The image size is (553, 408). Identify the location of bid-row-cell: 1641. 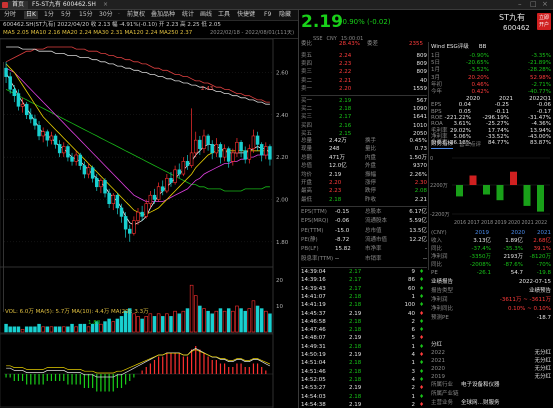
(420, 117).